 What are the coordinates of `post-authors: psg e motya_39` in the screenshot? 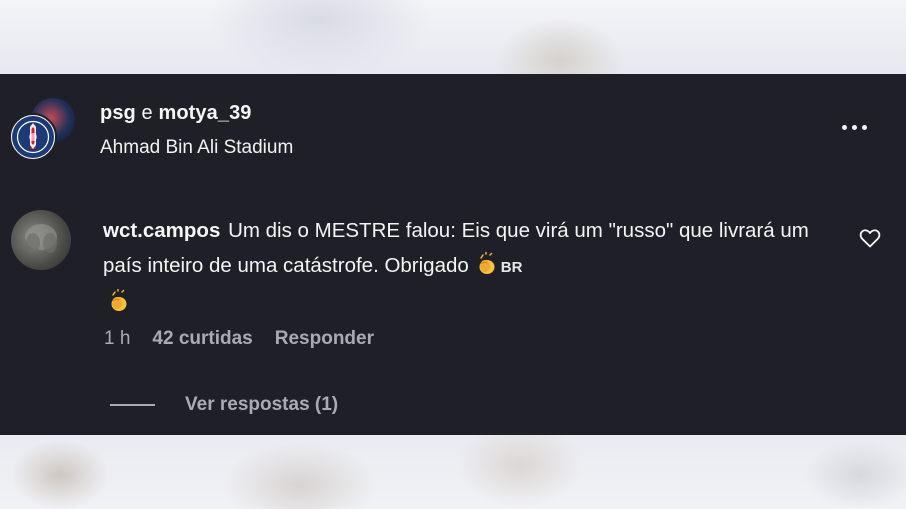 It's located at (176, 113).